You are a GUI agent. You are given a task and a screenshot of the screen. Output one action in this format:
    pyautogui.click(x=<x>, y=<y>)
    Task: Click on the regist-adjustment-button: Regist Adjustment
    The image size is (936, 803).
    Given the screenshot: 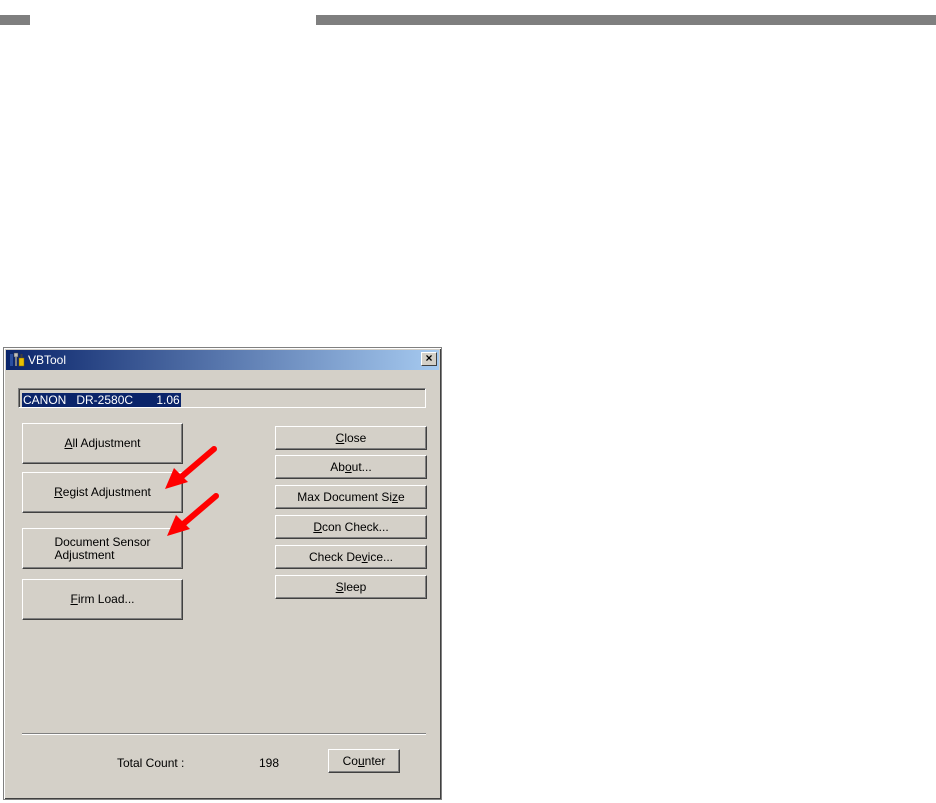 What is the action you would take?
    pyautogui.click(x=102, y=492)
    